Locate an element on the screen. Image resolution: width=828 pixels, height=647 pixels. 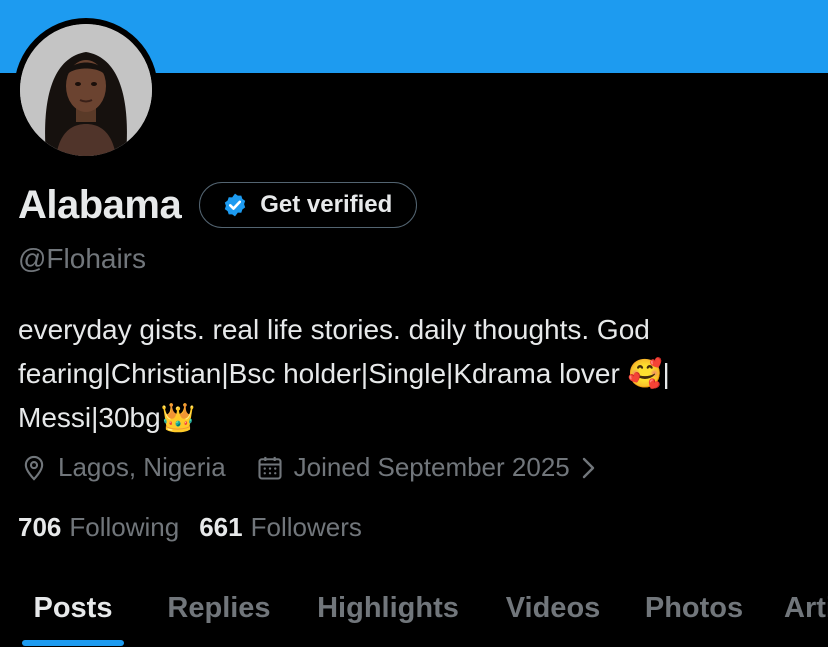
display-name: Alabama is located at coordinates (100, 204).